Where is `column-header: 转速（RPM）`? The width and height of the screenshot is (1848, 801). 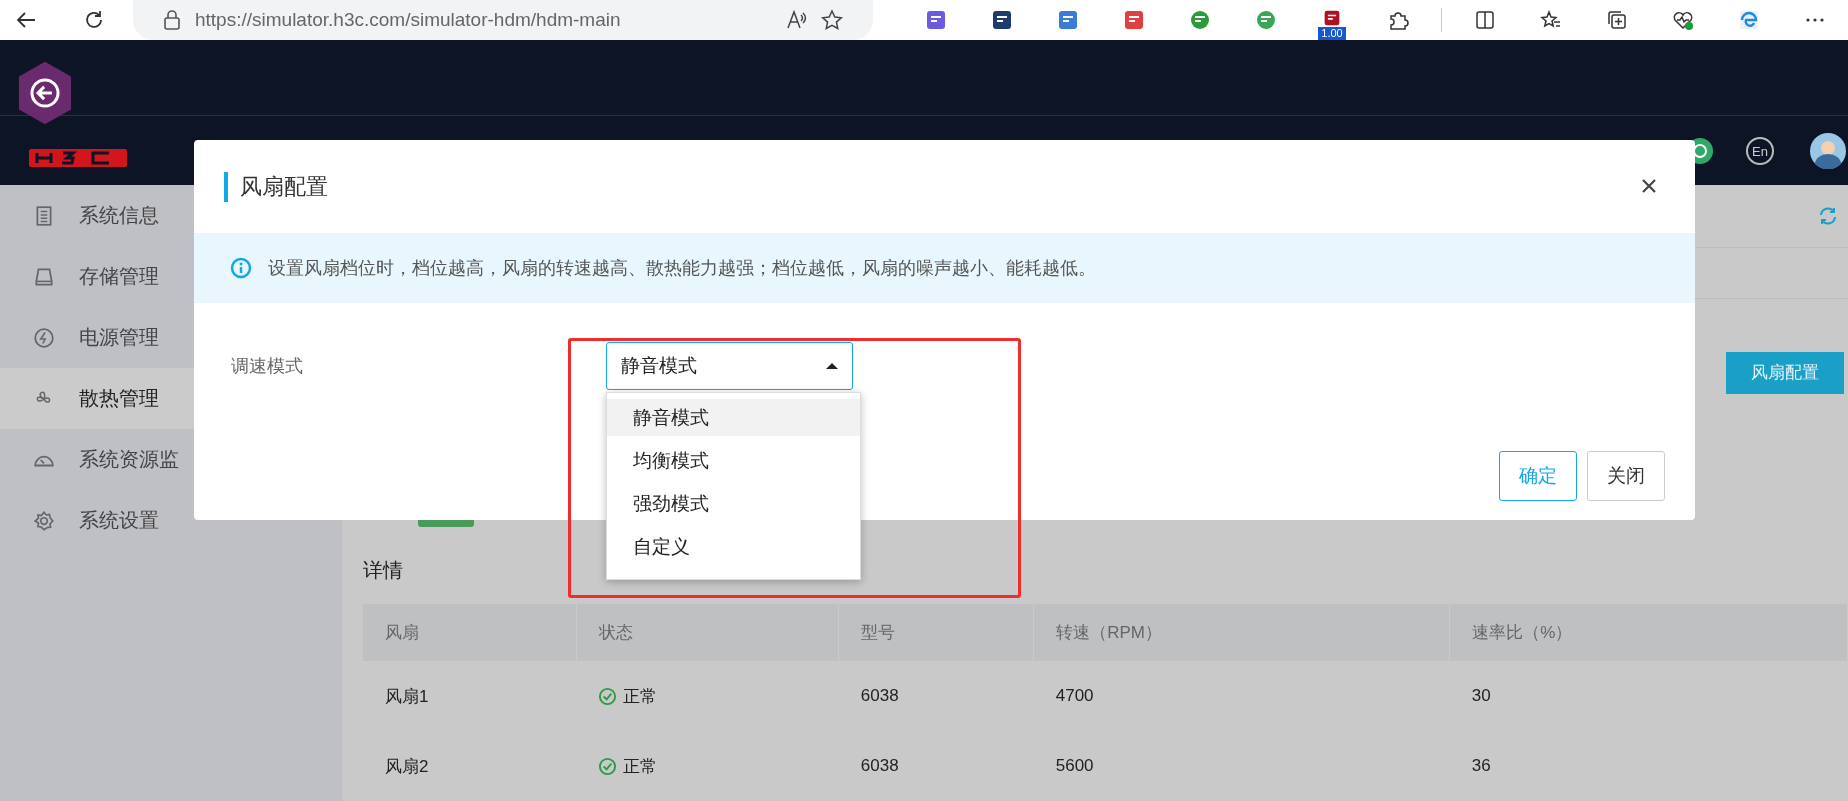
column-header: 转速（RPM） is located at coordinates (1241, 632).